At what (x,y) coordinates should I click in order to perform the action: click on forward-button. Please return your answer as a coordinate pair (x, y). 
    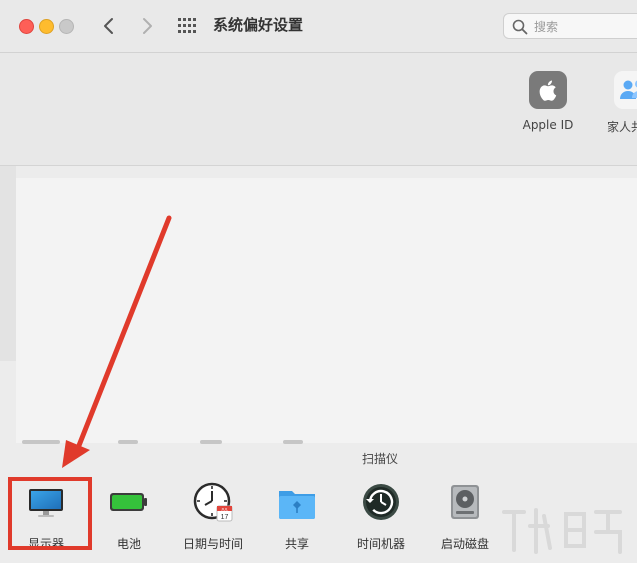
    Looking at the image, I should click on (147, 26).